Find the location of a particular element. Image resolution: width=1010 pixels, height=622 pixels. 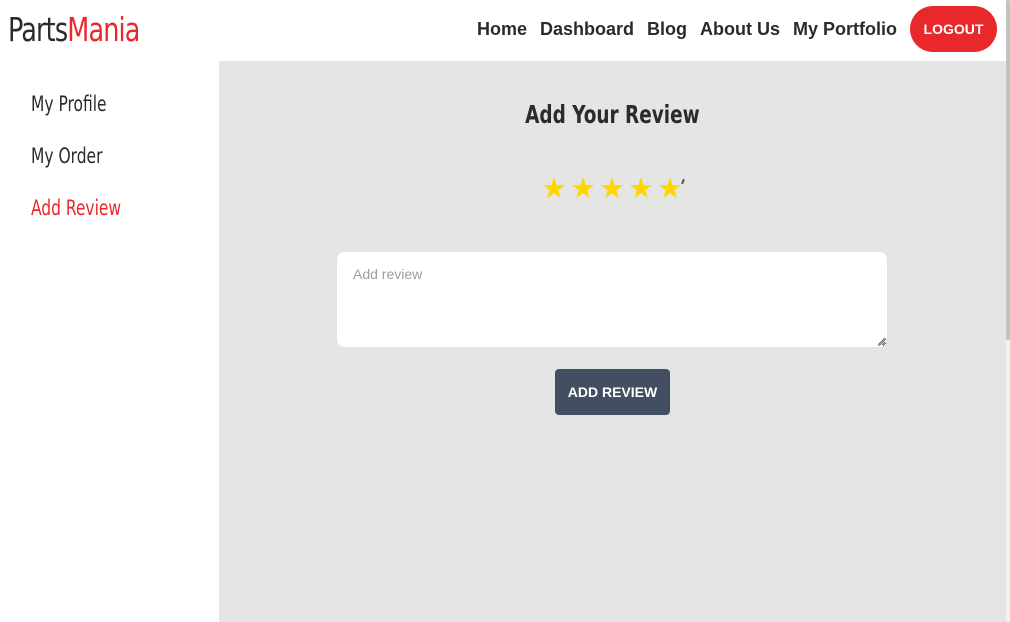

page-title: Add Your Review is located at coordinates (612, 115).